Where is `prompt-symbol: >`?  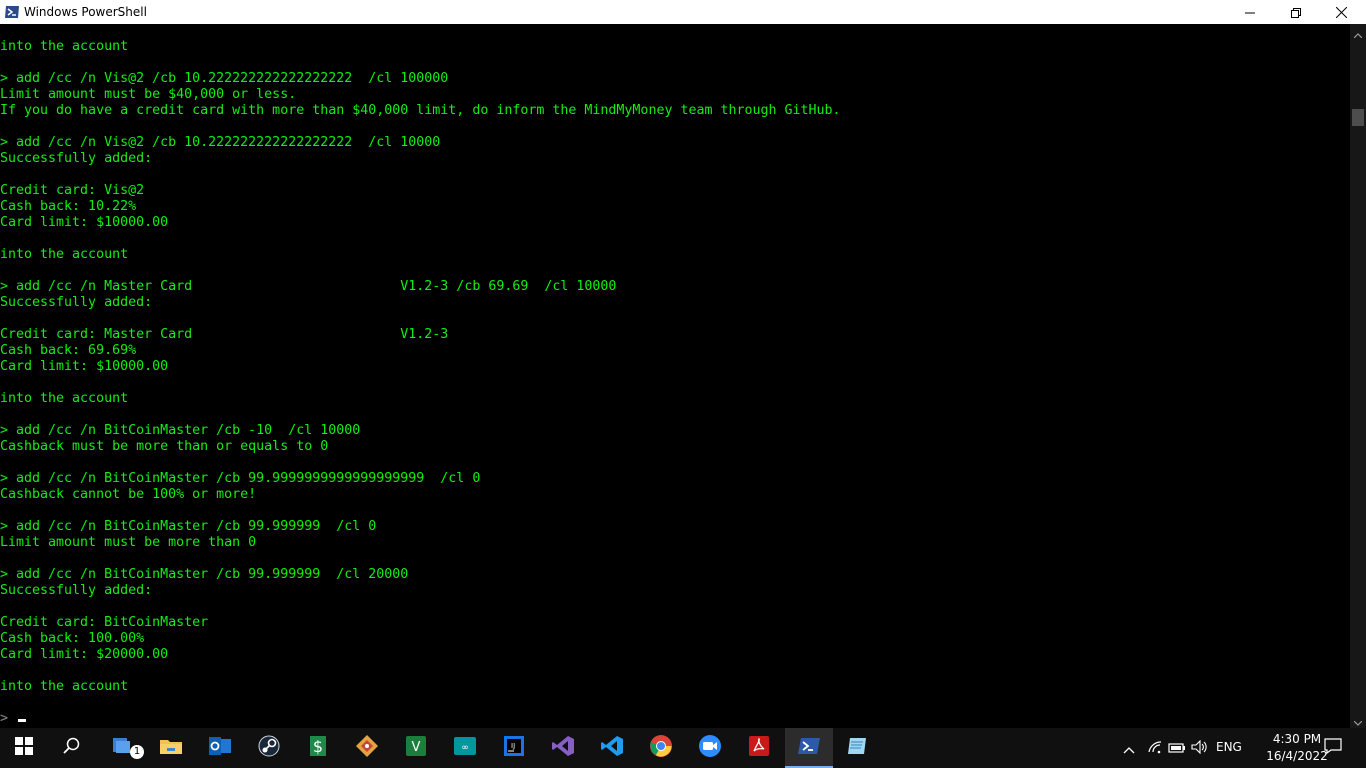 prompt-symbol: > is located at coordinates (4, 718).